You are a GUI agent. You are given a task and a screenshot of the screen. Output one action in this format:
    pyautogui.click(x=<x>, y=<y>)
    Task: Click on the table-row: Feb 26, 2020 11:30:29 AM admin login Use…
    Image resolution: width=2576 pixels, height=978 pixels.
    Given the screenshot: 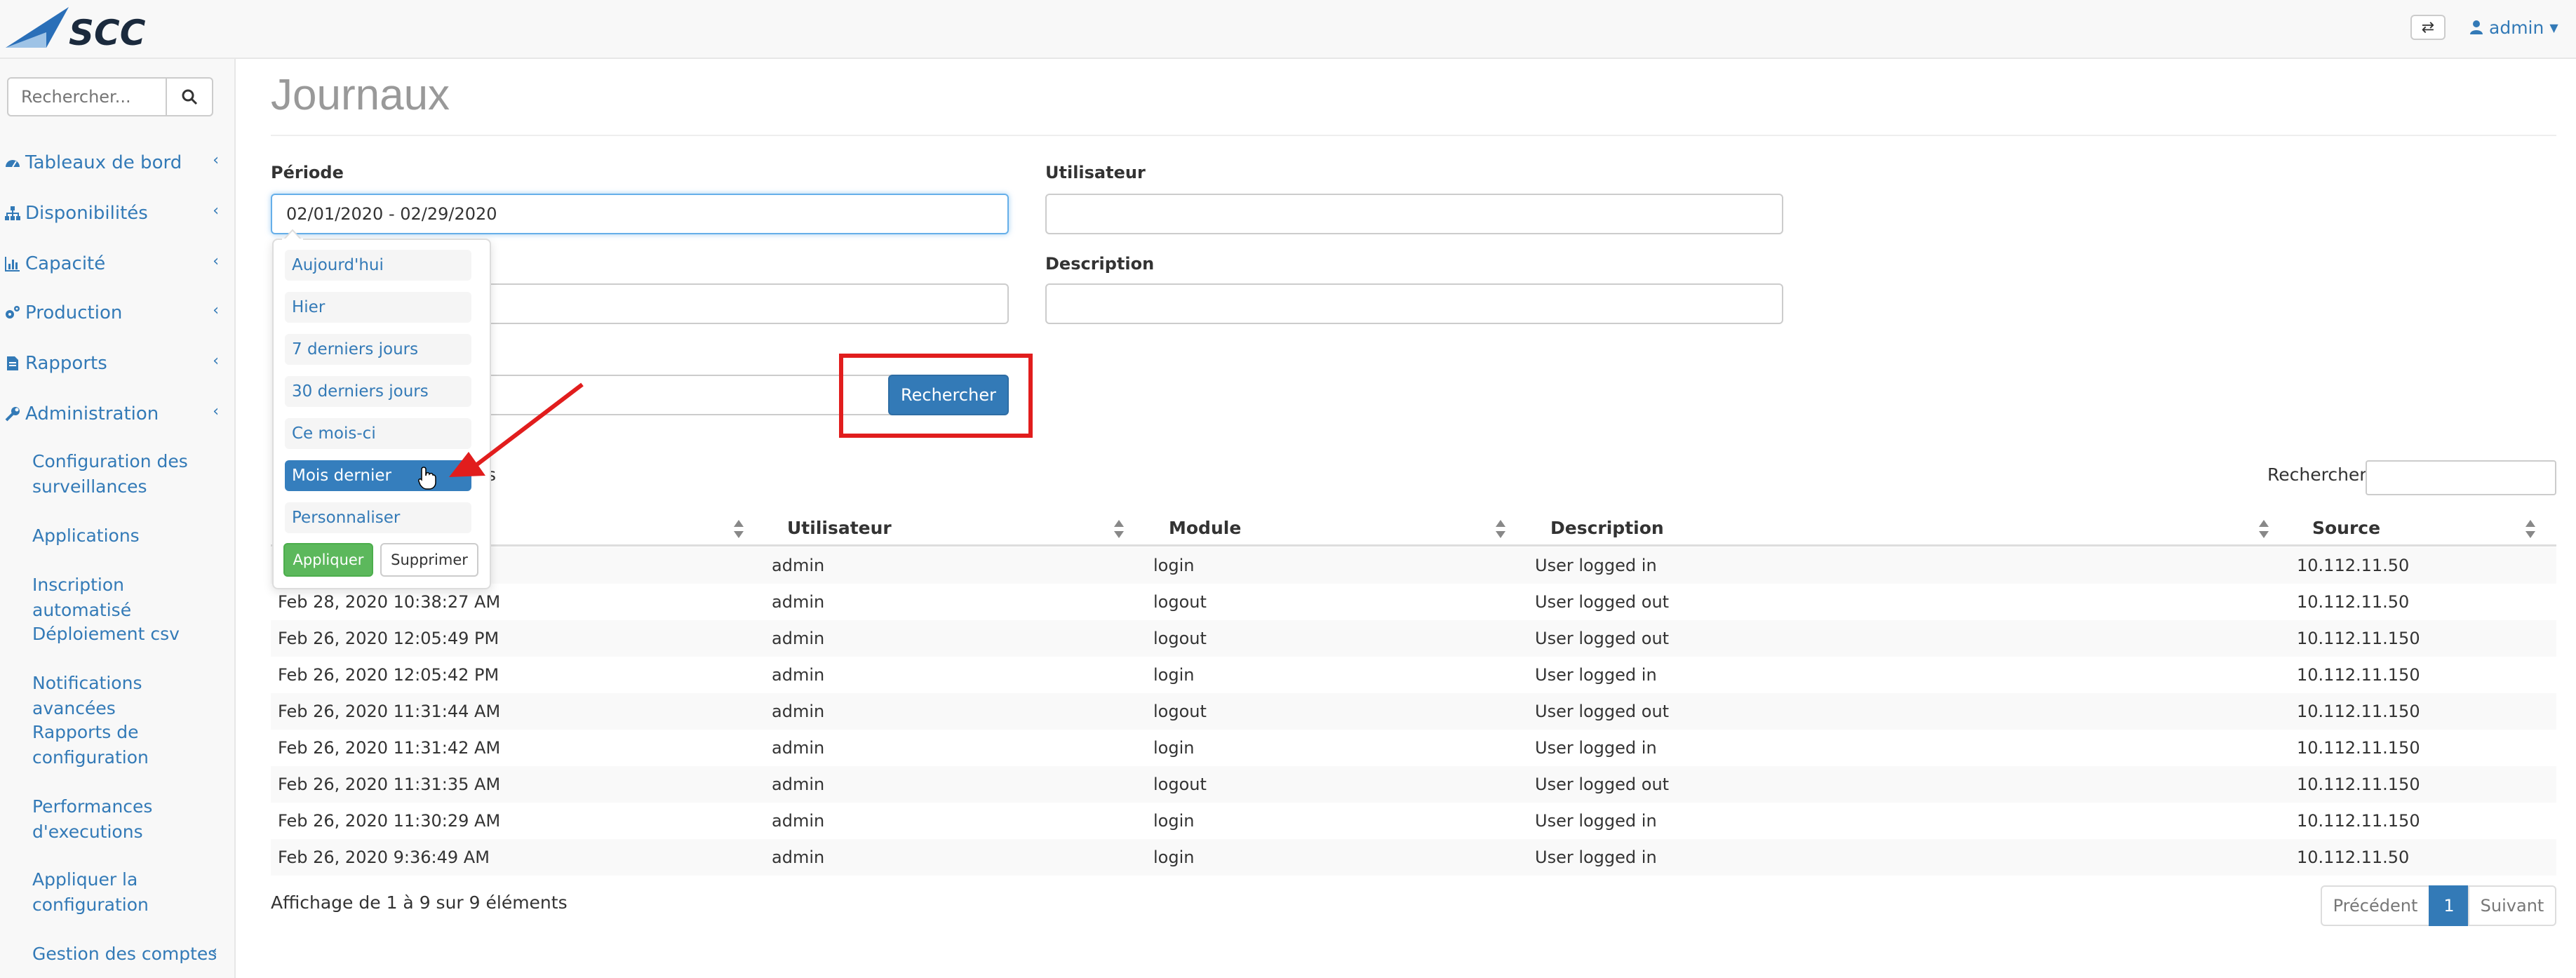 What is the action you would take?
    pyautogui.click(x=1413, y=821)
    